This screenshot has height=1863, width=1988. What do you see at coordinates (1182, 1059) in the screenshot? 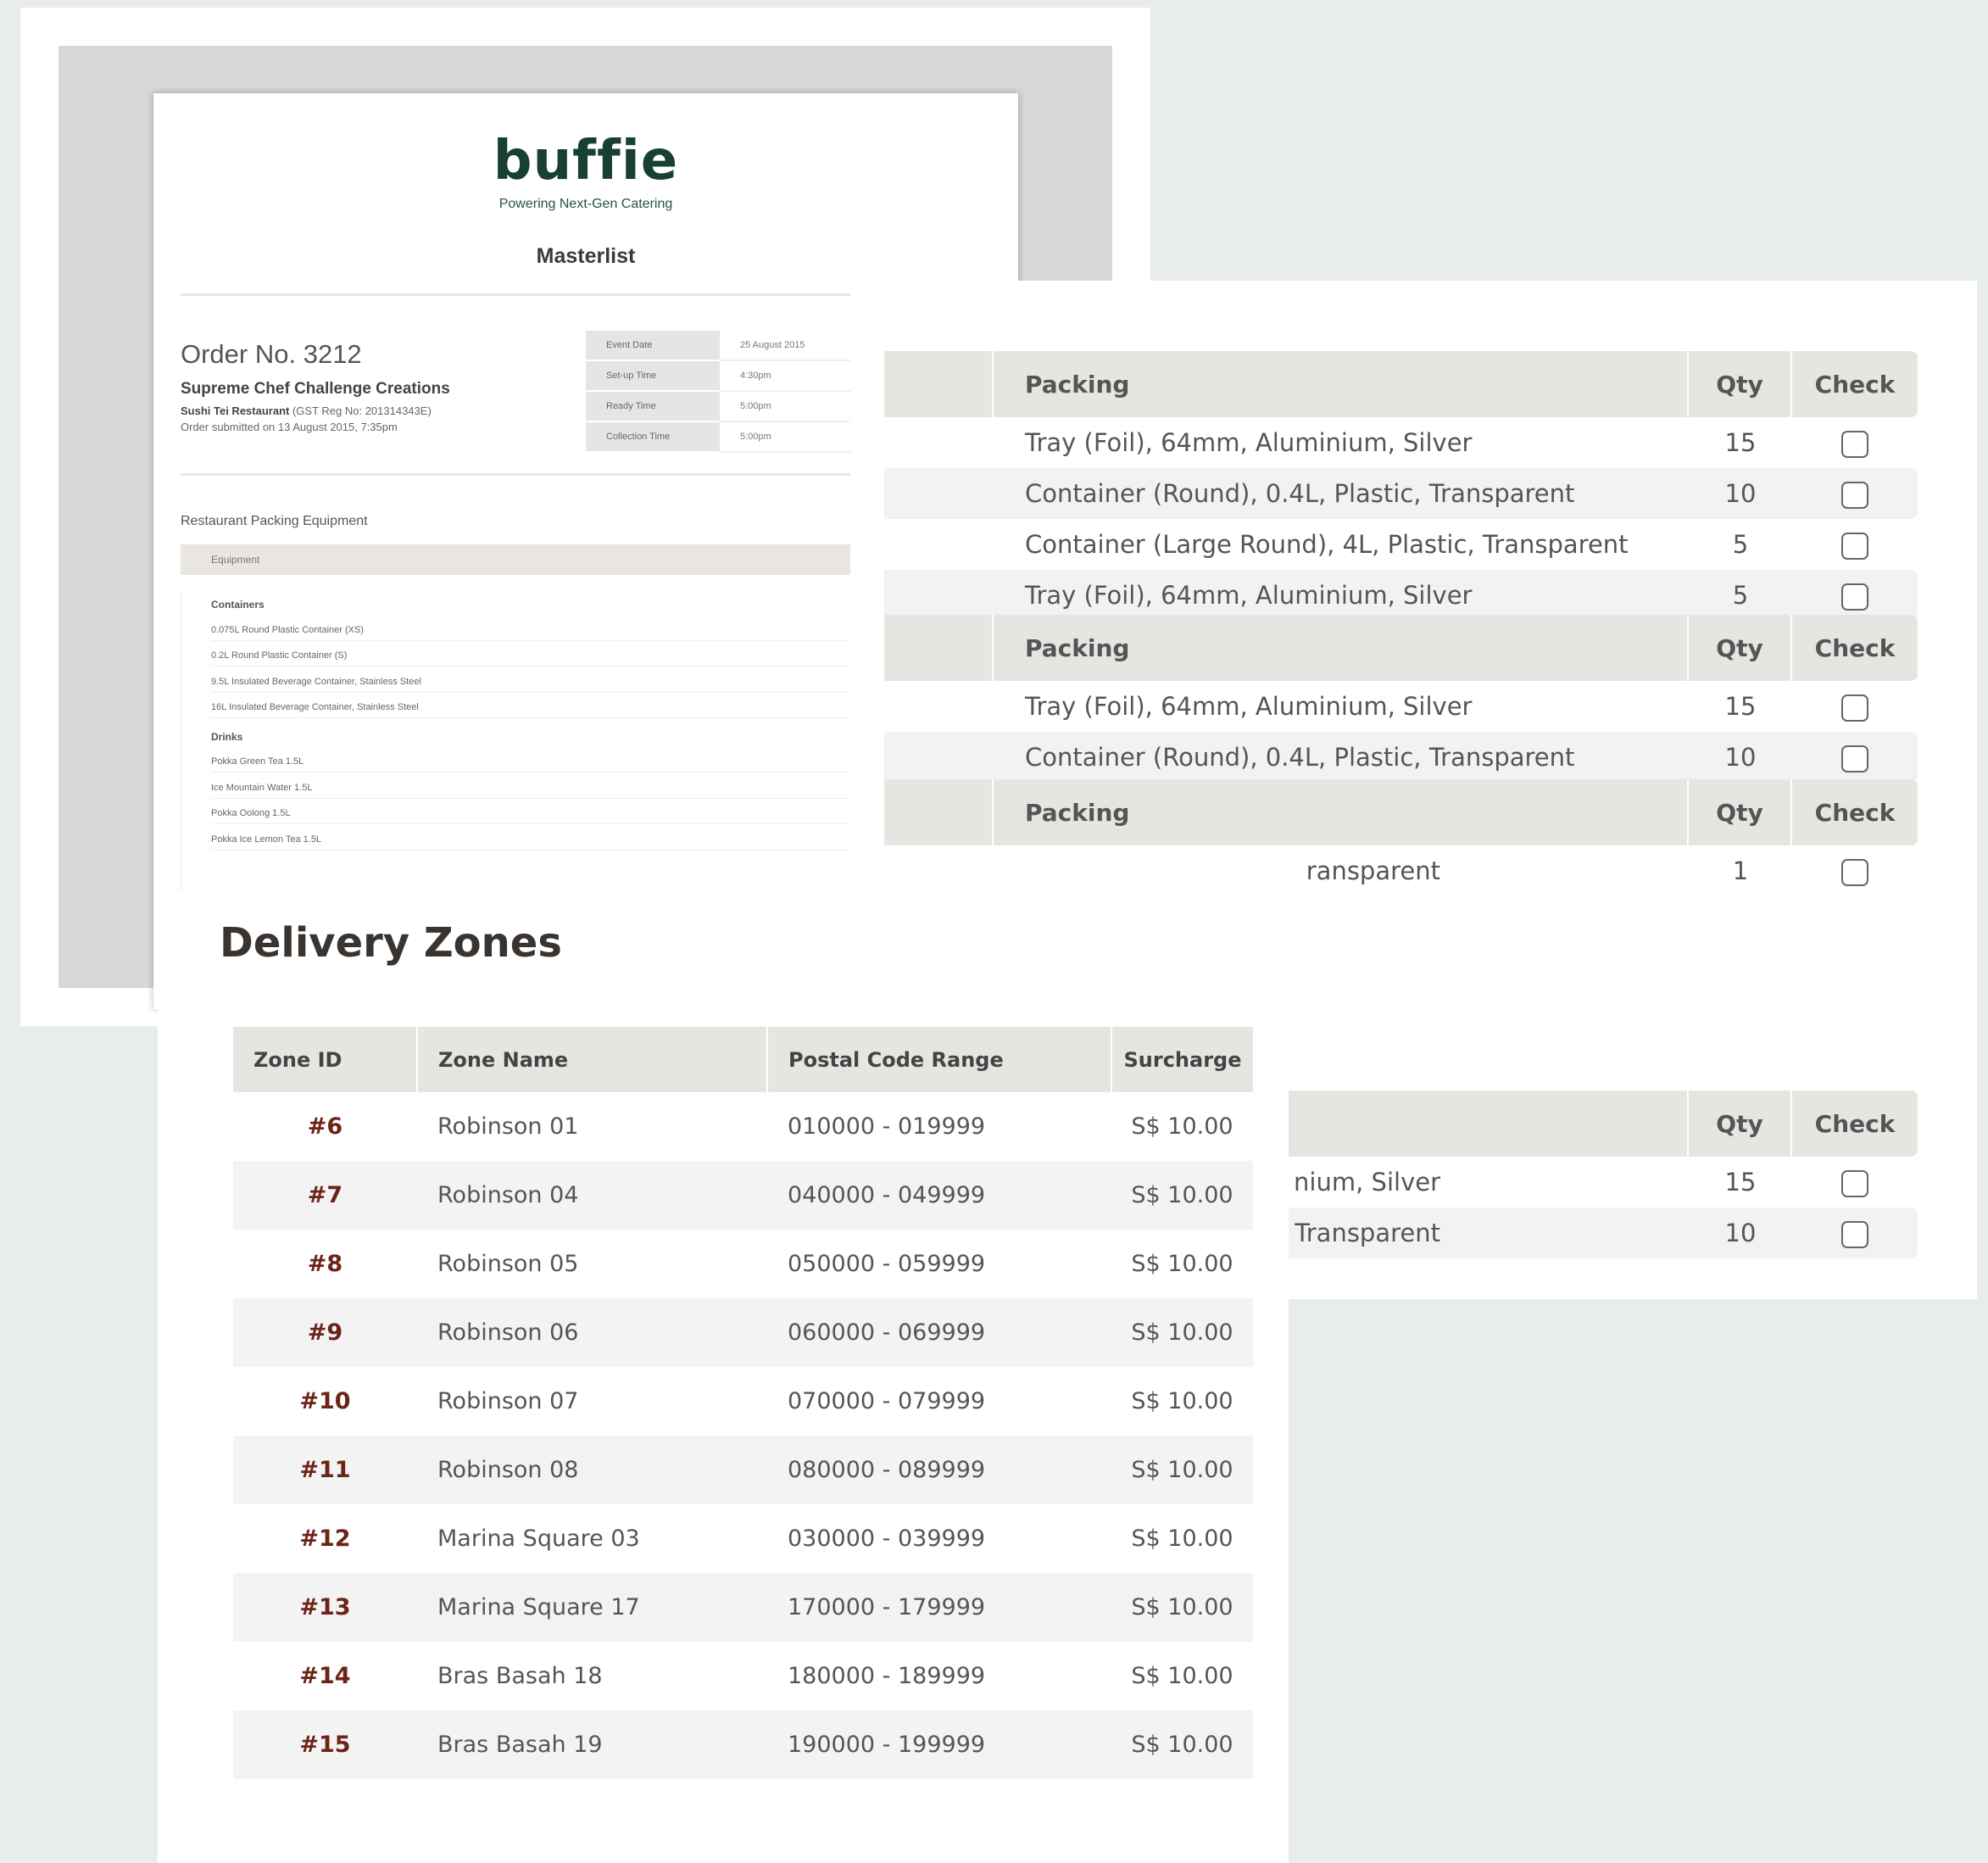
I see `header-surcharge: Surcharge` at bounding box center [1182, 1059].